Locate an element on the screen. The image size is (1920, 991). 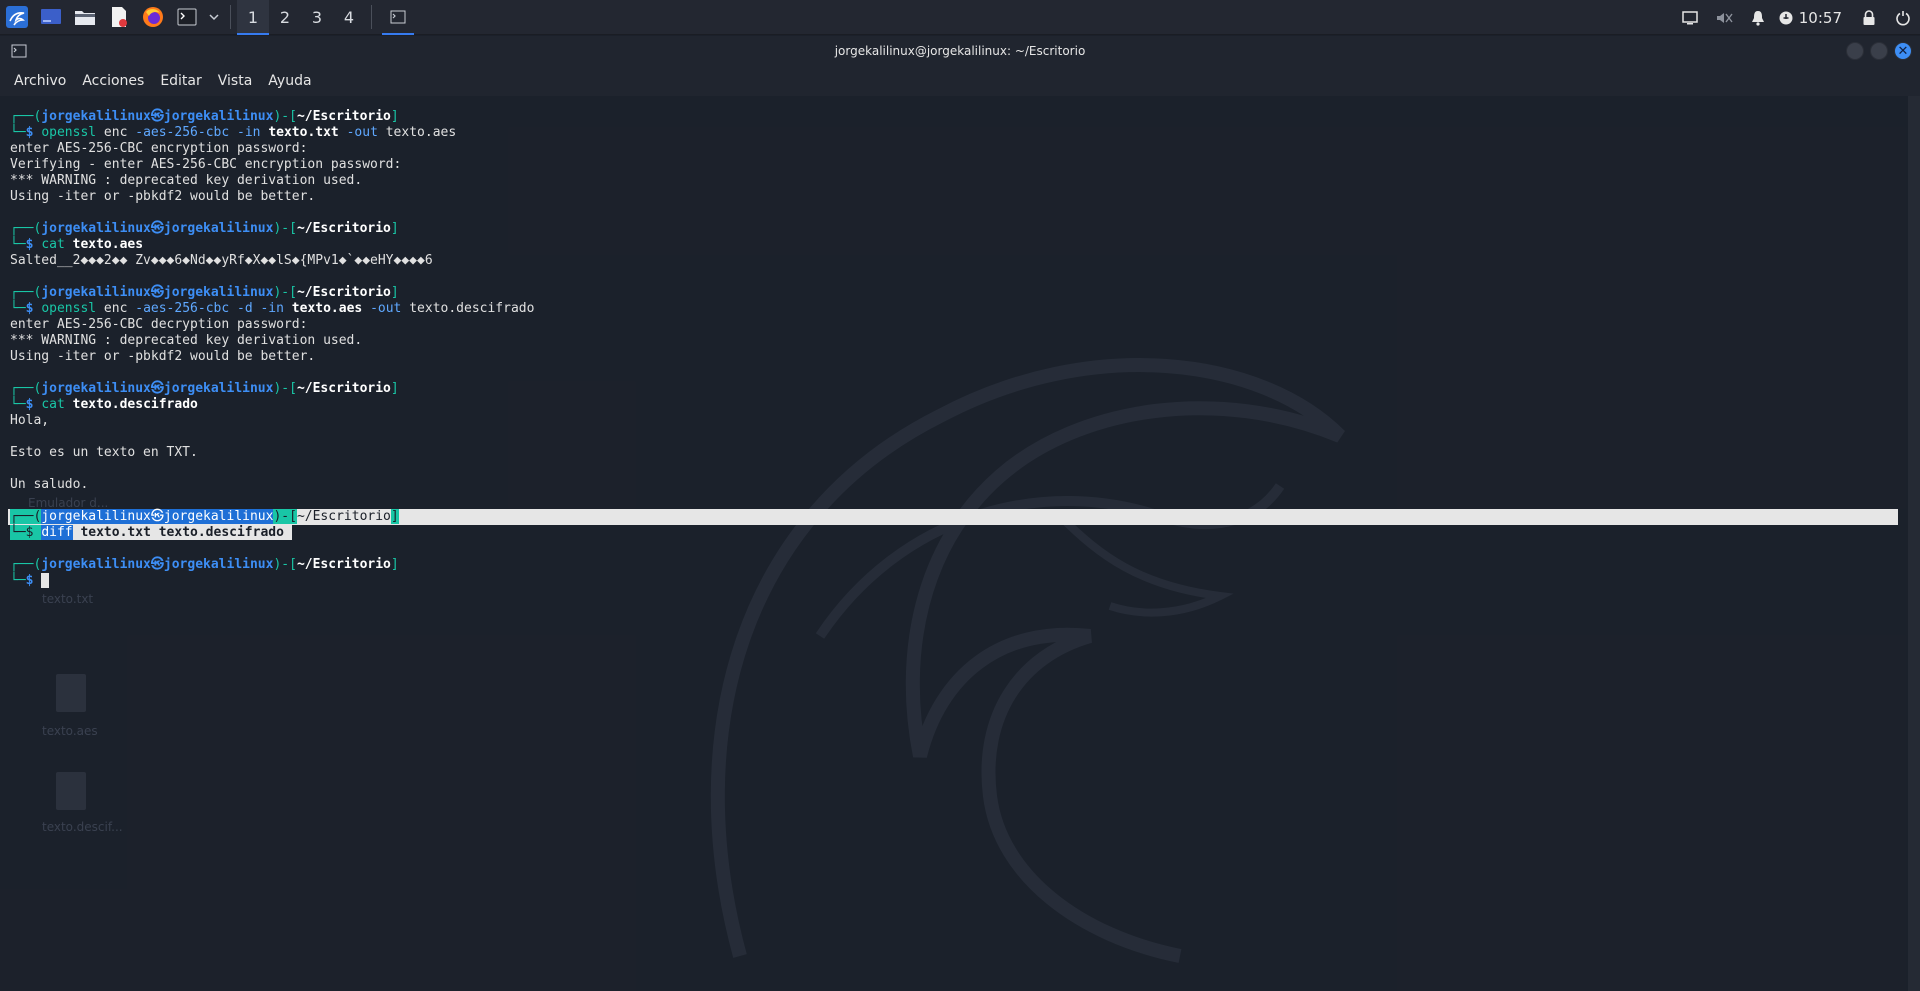
kali-menu-button is located at coordinates (17, 17).